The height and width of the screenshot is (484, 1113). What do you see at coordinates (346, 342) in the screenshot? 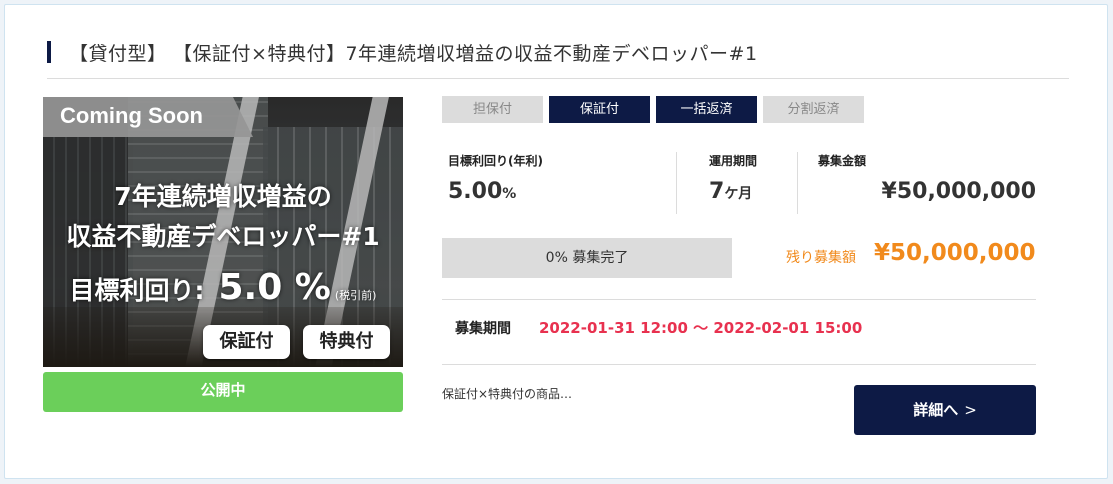
I see `image-benefit-pill: 特典付` at bounding box center [346, 342].